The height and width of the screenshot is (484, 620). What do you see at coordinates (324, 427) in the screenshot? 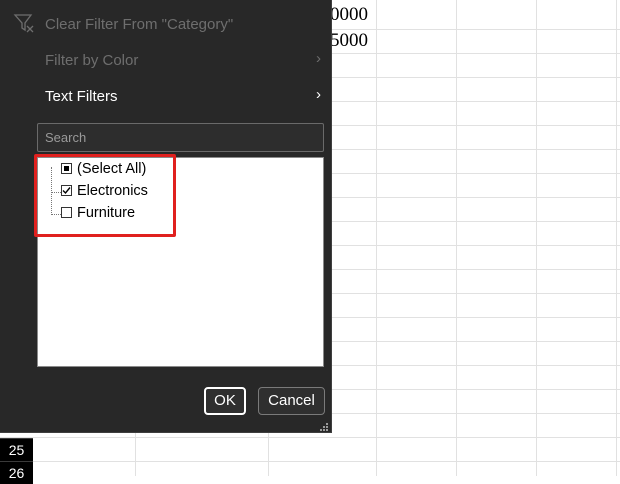
I see `resize-grip-icon` at bounding box center [324, 427].